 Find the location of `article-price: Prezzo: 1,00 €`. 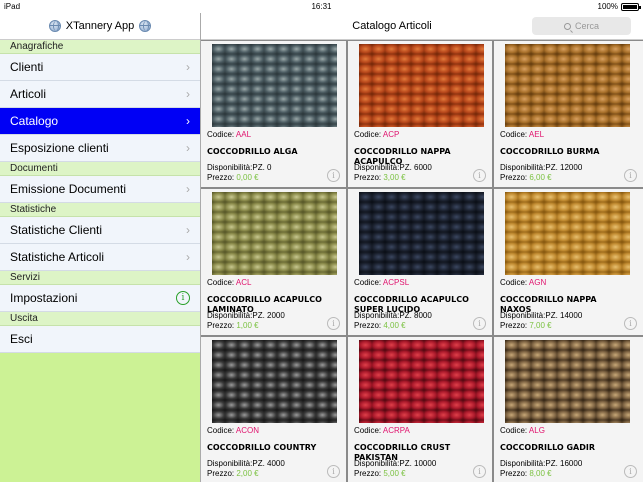

article-price: Prezzo: 1,00 € is located at coordinates (233, 325).